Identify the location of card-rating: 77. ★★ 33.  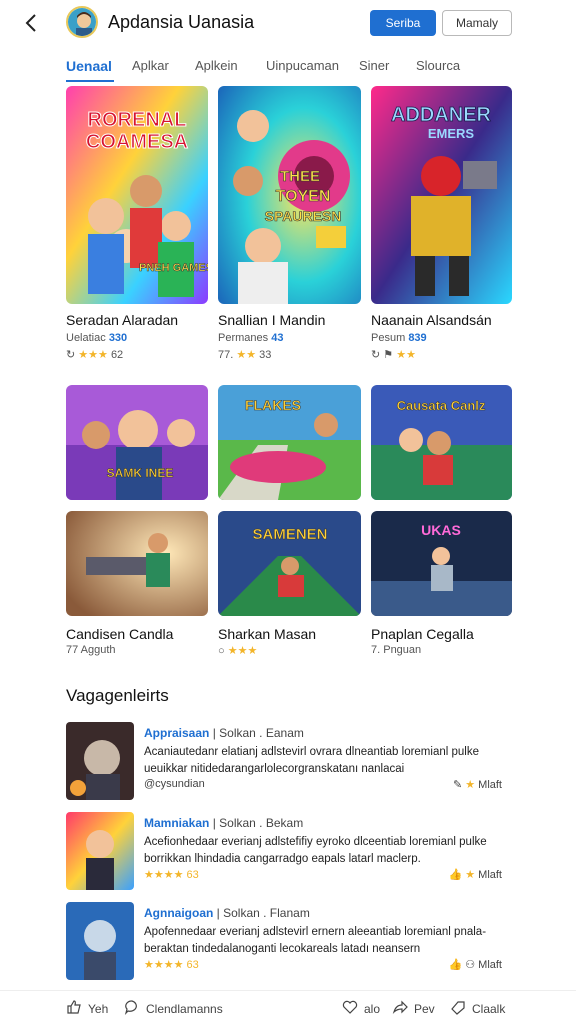
(244, 354).